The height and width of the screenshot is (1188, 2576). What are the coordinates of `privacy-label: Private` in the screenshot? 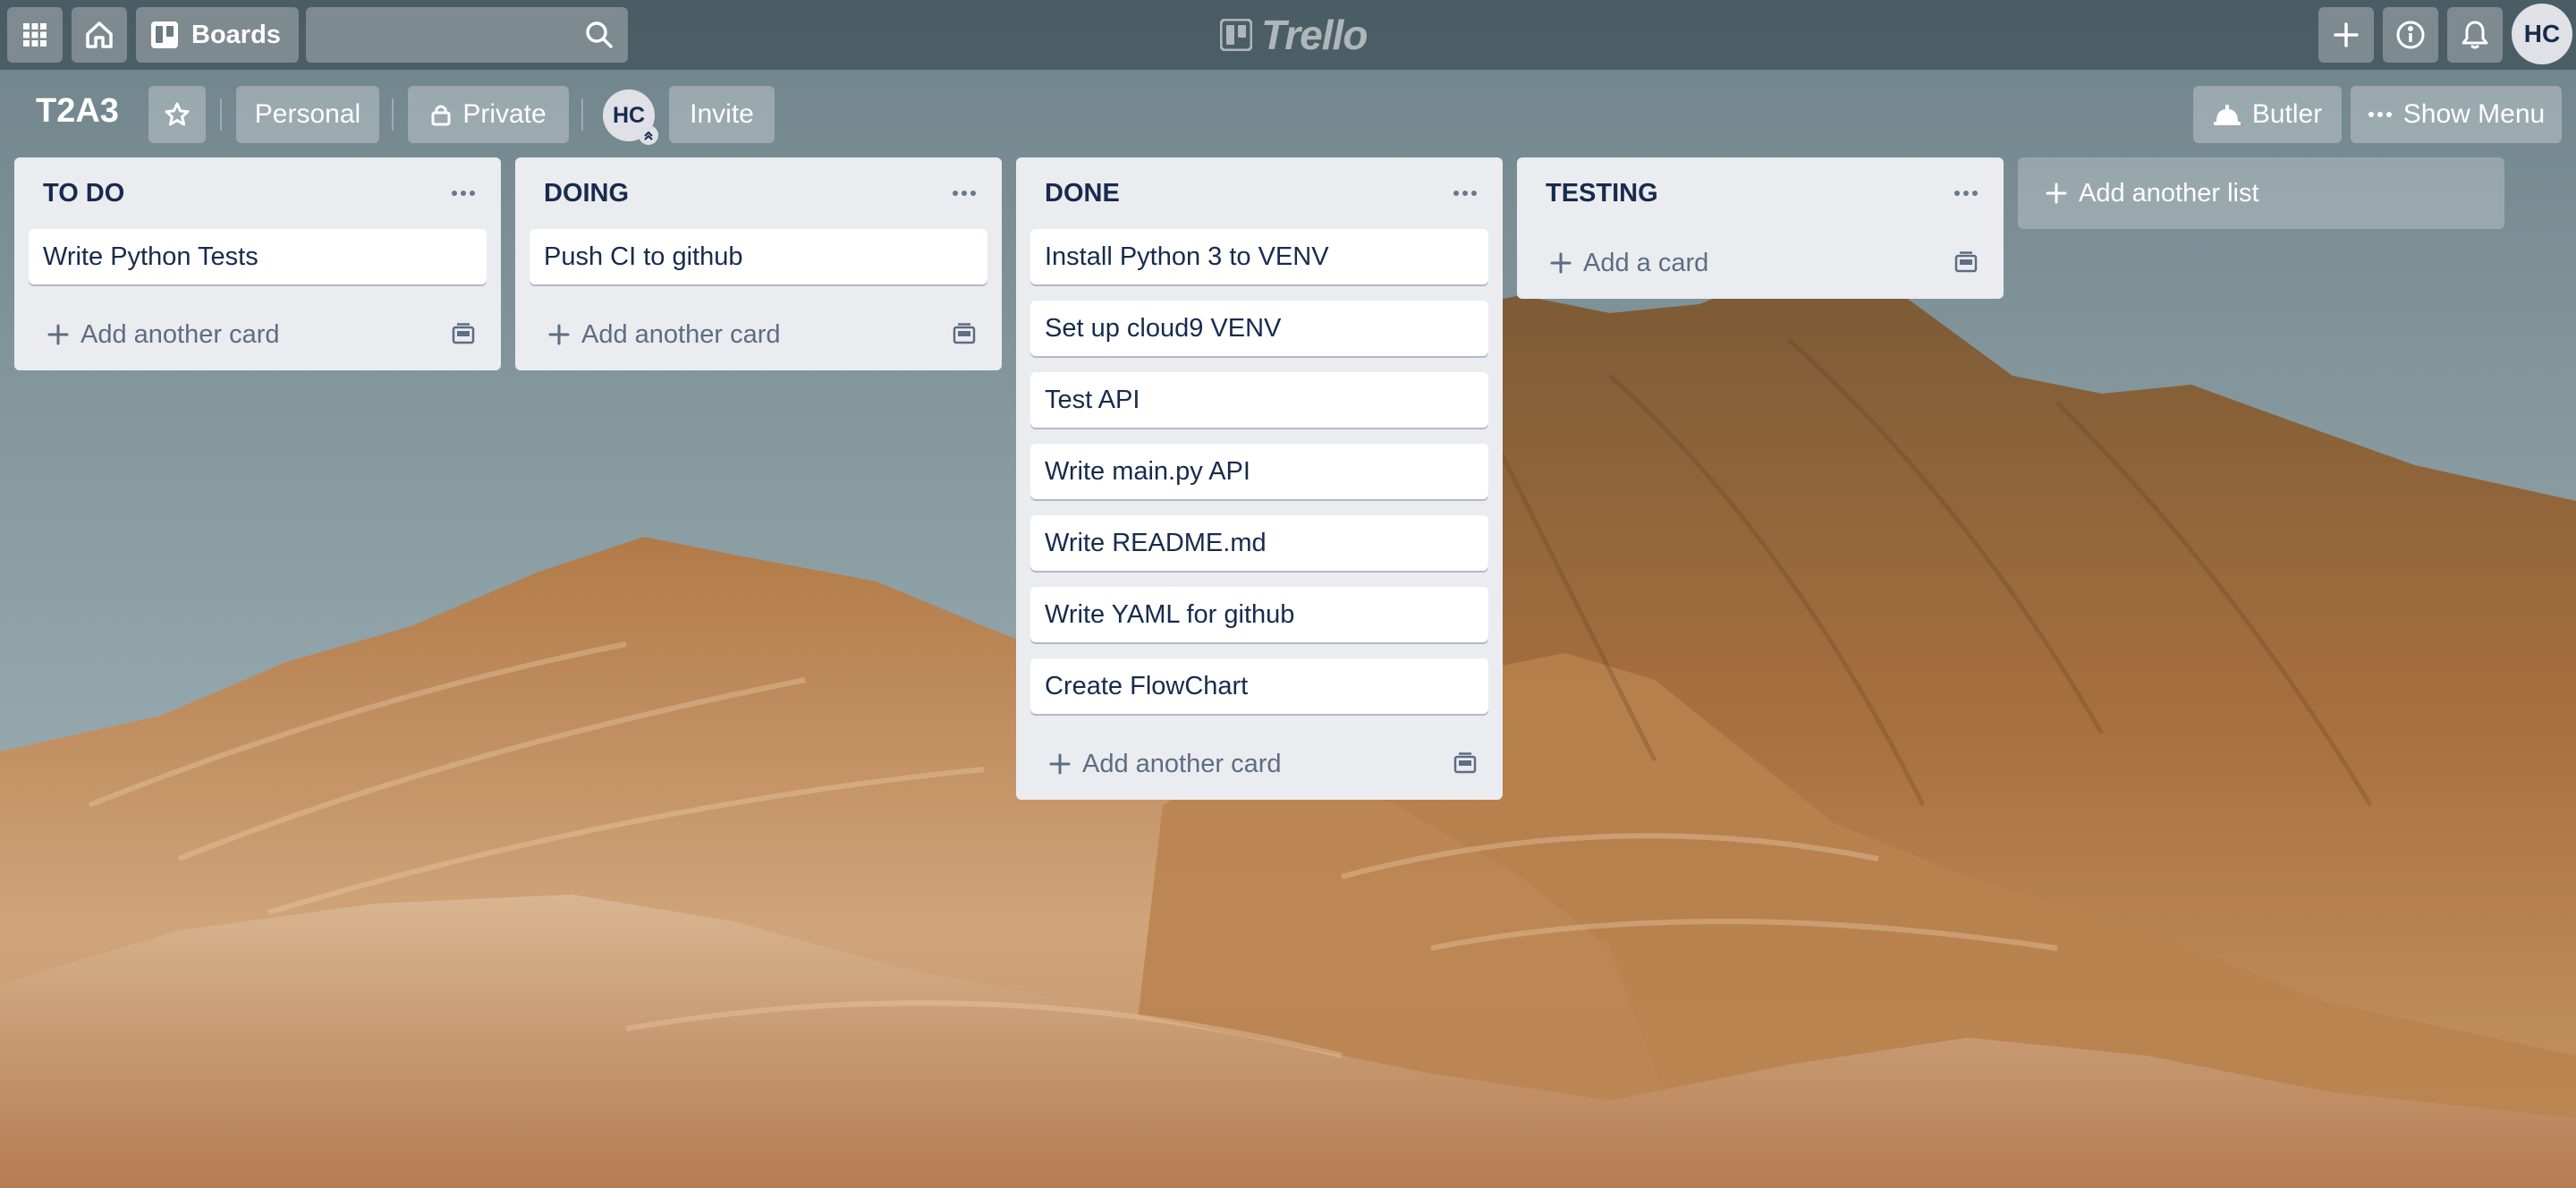 It's located at (504, 114).